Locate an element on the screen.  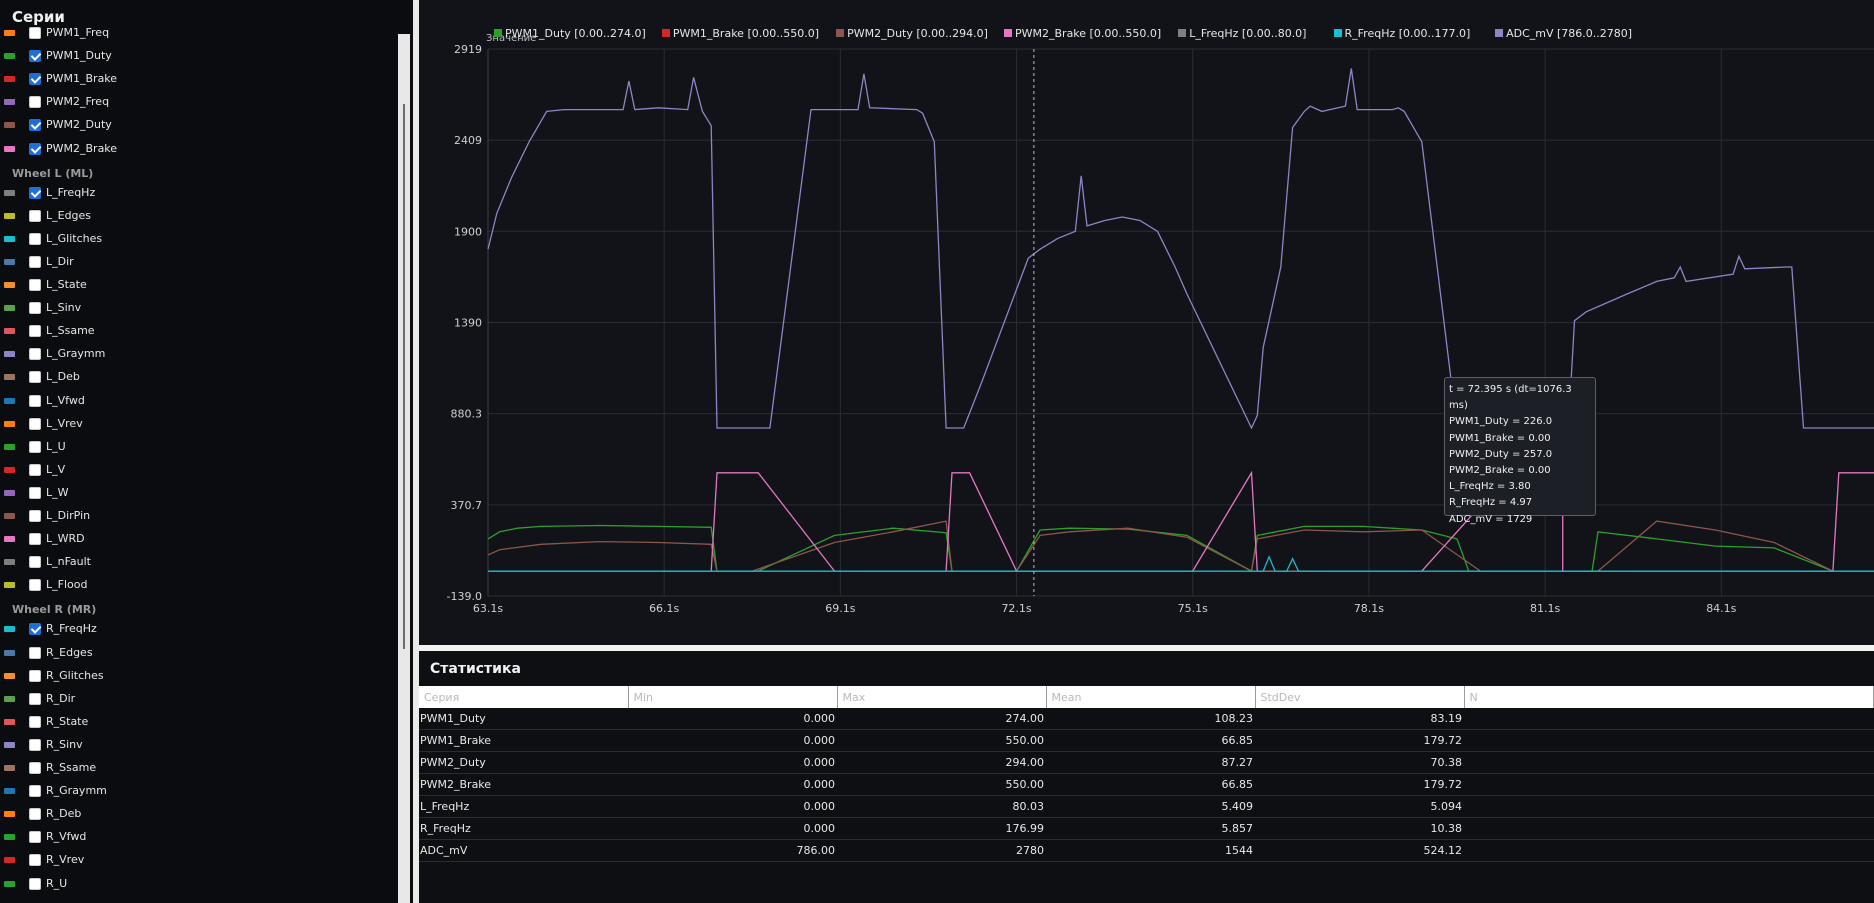
stats-row: ADC_mV 786.00 2780 1544 524.12 is located at coordinates (1146, 850).